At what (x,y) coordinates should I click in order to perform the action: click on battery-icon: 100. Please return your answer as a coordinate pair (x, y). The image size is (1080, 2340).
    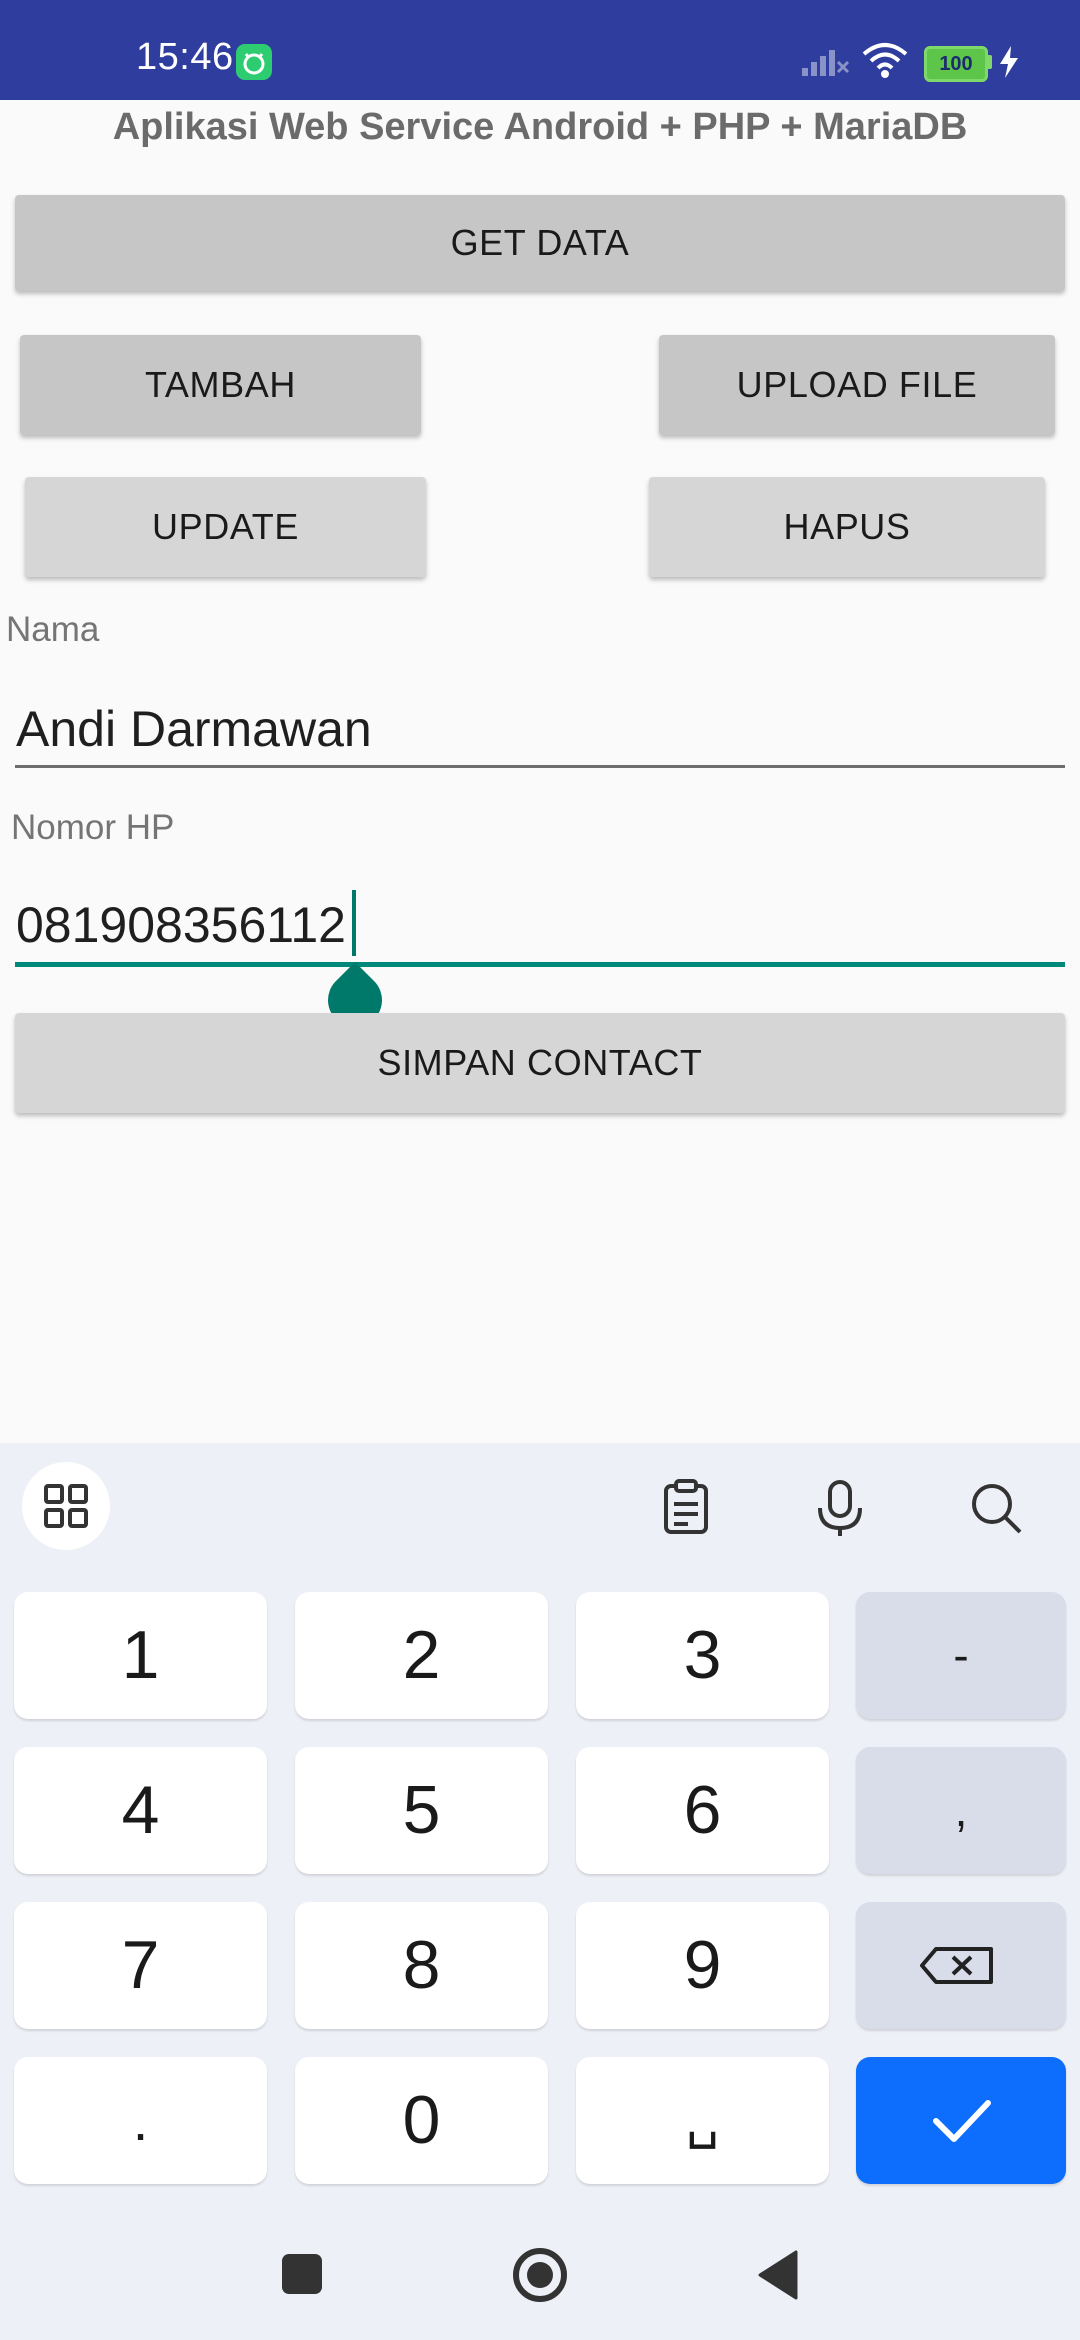
    Looking at the image, I should click on (956, 64).